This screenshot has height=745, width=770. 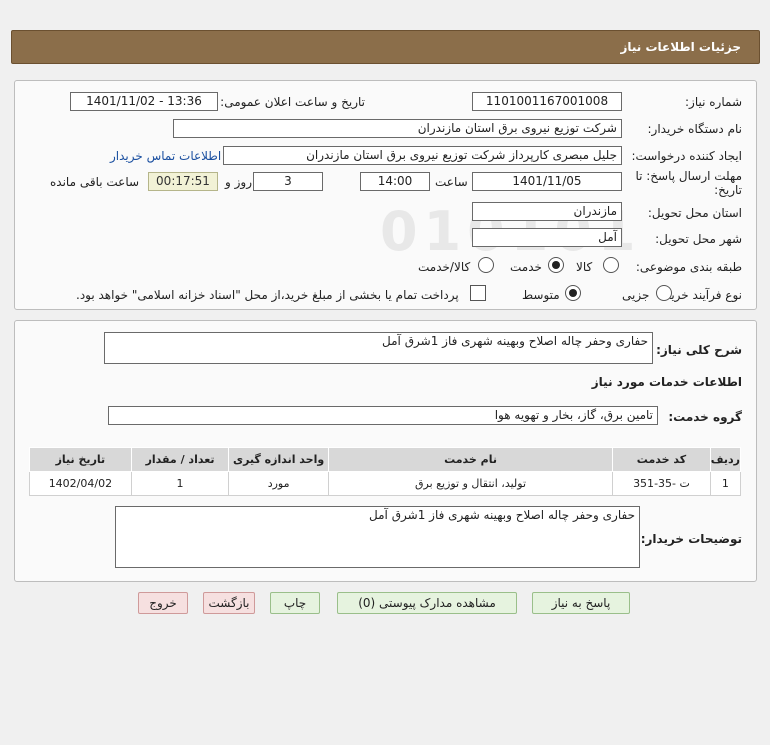 What do you see at coordinates (666, 382) in the screenshot?
I see `services-heading: اطلاعات خدمات مورد نیاز` at bounding box center [666, 382].